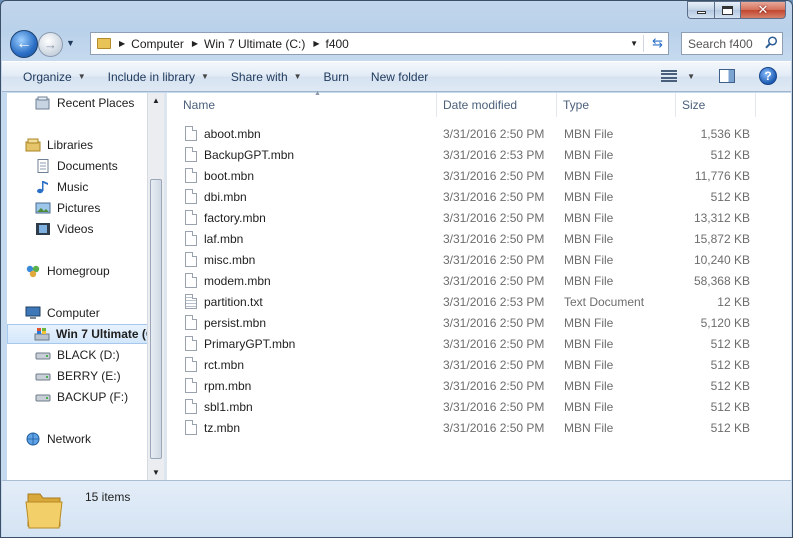 This screenshot has height=538, width=793. Describe the element at coordinates (73, 187) in the screenshot. I see `nav-label: Music` at that location.